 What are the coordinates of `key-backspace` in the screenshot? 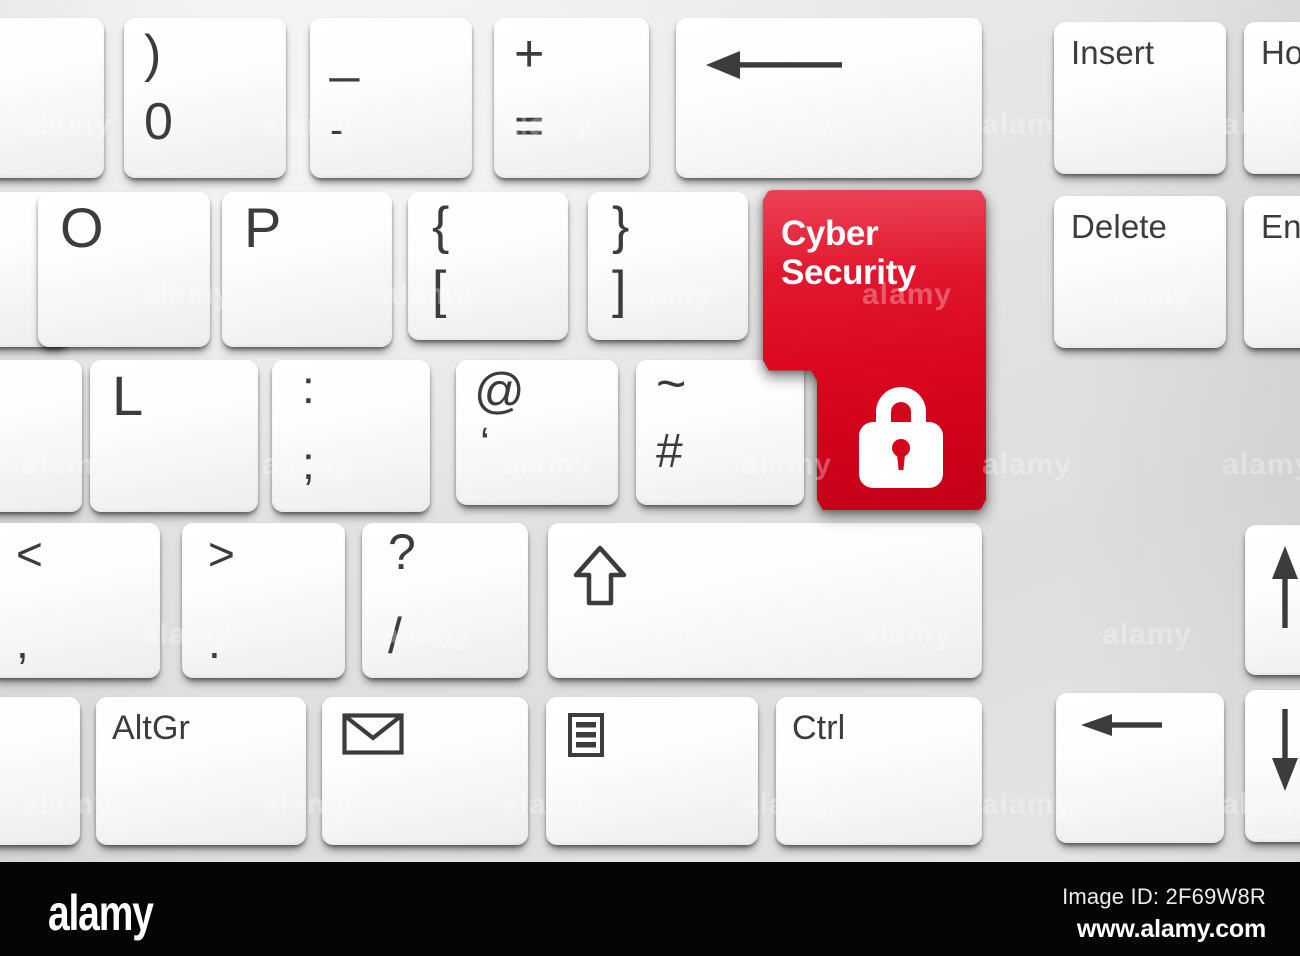 It's located at (829, 98).